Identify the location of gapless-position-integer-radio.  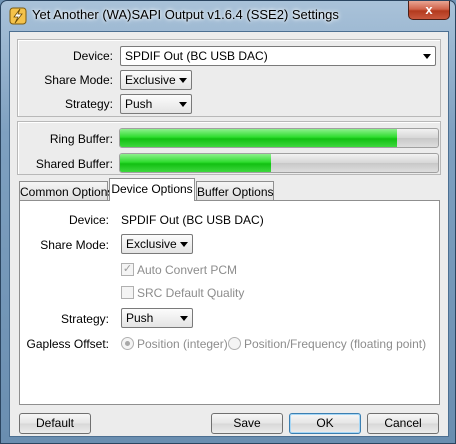
(127, 343).